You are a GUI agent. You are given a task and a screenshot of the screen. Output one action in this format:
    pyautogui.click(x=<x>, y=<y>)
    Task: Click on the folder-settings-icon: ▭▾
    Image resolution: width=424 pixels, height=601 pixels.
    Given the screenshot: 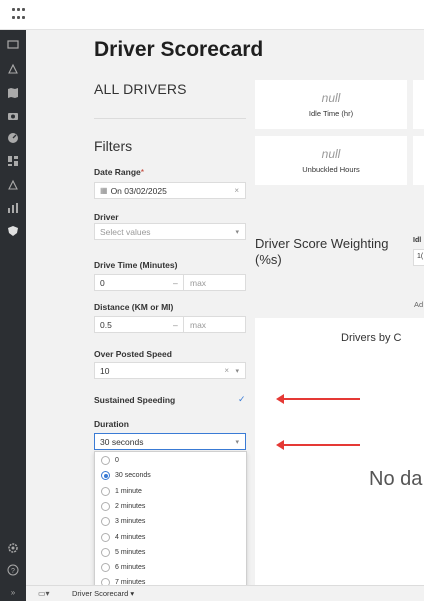 What is the action you would take?
    pyautogui.click(x=44, y=593)
    